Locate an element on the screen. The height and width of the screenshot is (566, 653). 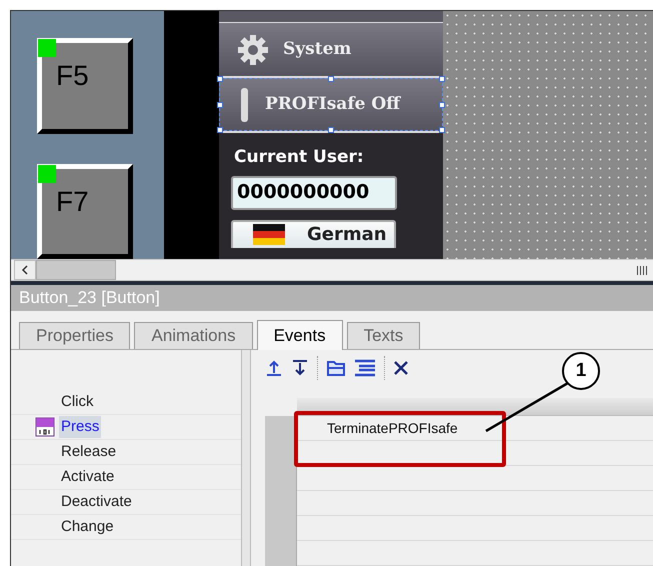
event-item: Release is located at coordinates (88, 452).